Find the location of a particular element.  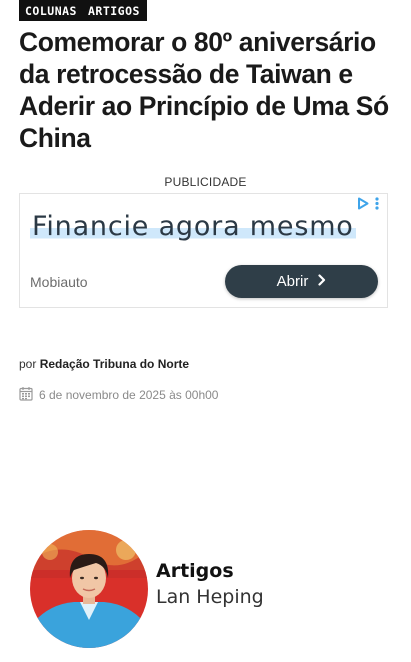

columnist-name: Lan Heping is located at coordinates (210, 597).